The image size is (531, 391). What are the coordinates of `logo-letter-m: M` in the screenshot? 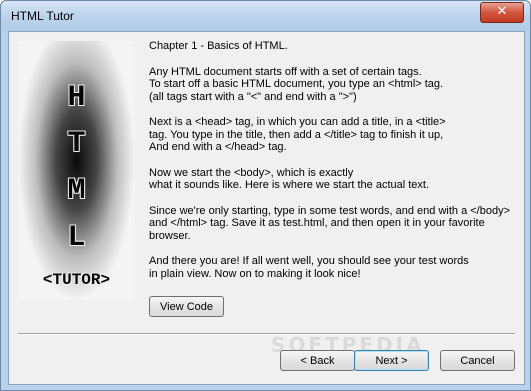 It's located at (76, 191).